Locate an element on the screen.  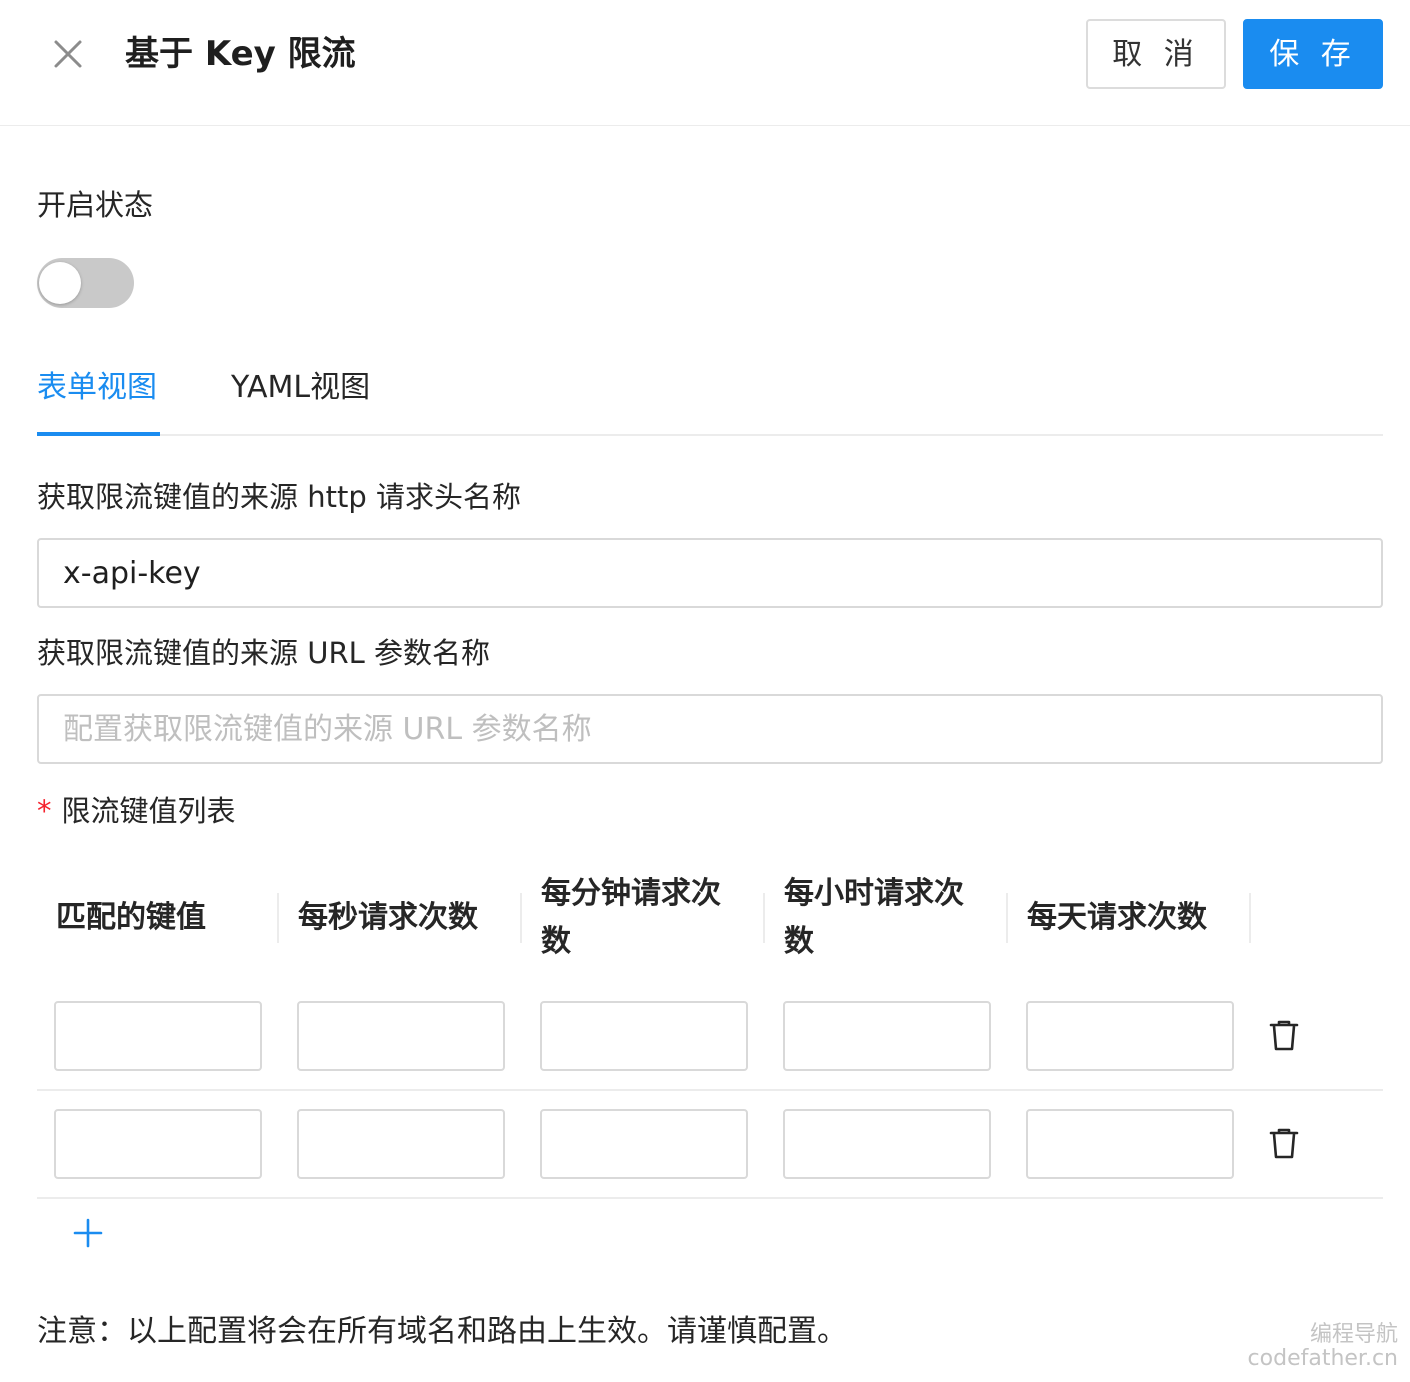
tab-yaml-view: YAML视图 is located at coordinates (300, 388).